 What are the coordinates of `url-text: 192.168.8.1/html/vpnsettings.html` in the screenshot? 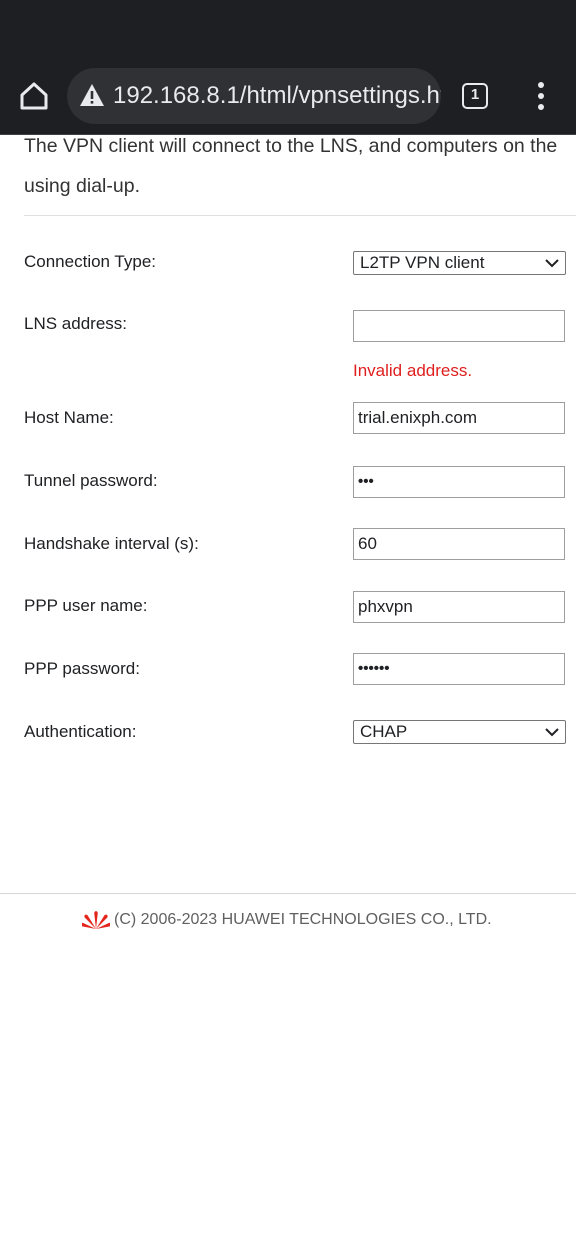 It's located at (277, 96).